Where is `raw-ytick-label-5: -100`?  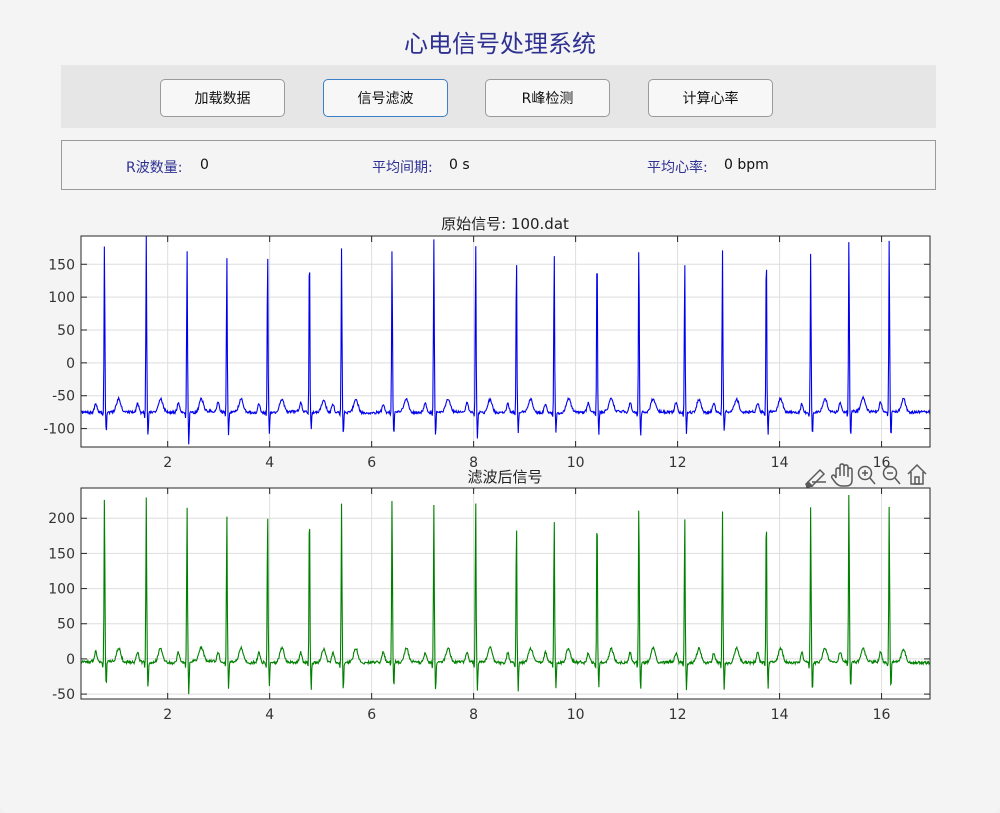 raw-ytick-label-5: -100 is located at coordinates (59, 430).